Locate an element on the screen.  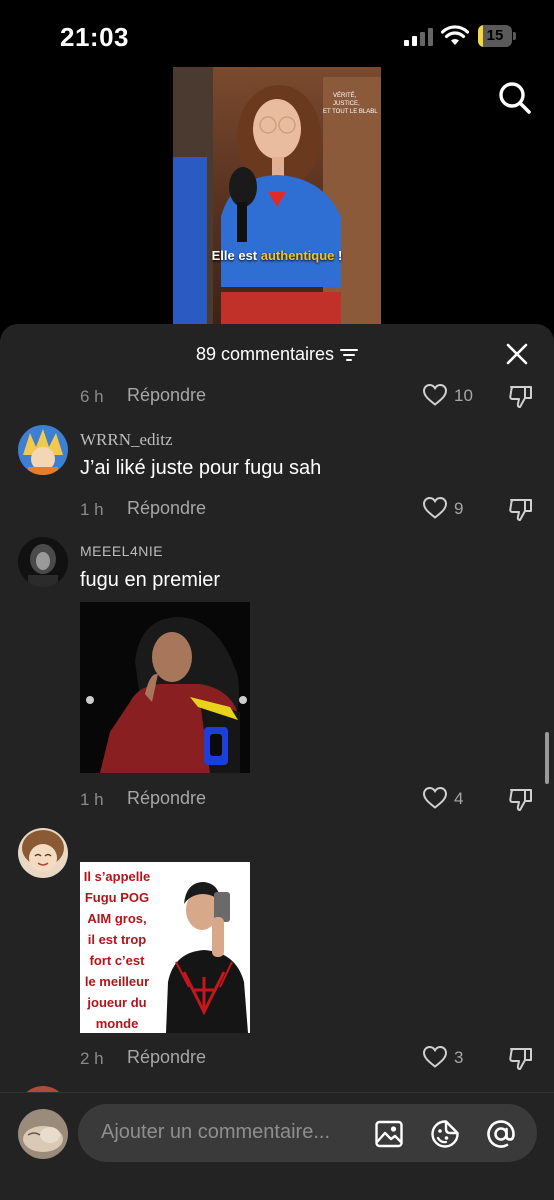
comments-title-label: 89 commentaires is located at coordinates (265, 354).